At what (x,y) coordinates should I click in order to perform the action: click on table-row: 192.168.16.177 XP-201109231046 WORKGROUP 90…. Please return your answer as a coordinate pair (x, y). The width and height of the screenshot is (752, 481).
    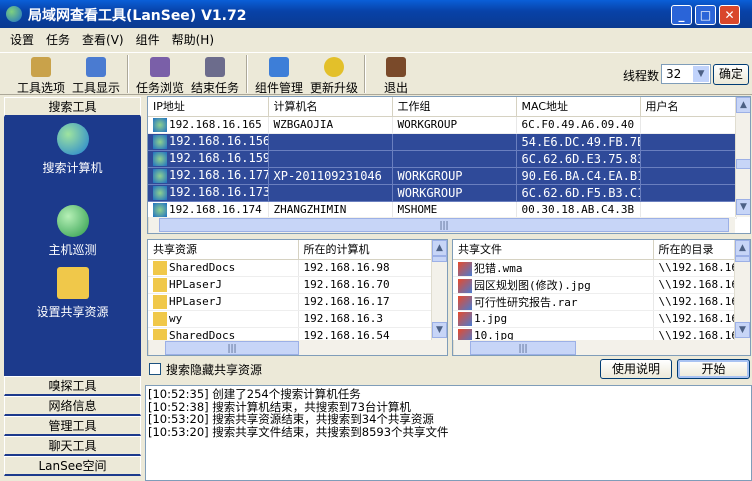
    Looking at the image, I should click on (442, 176).